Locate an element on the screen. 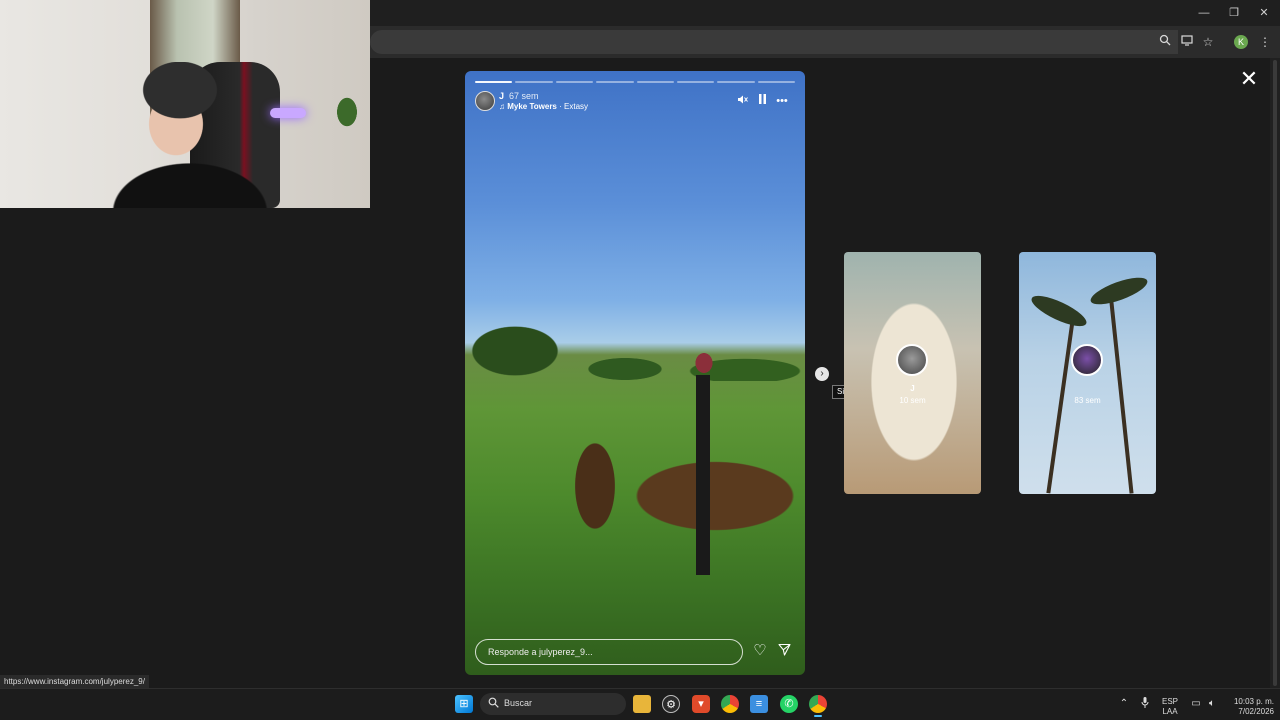  clock-time: 10:03 p. m. is located at coordinates (1253, 701).